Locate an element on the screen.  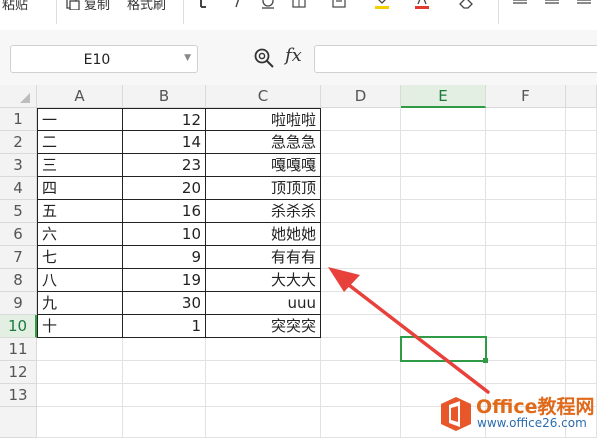
cell-d12 is located at coordinates (361, 372).